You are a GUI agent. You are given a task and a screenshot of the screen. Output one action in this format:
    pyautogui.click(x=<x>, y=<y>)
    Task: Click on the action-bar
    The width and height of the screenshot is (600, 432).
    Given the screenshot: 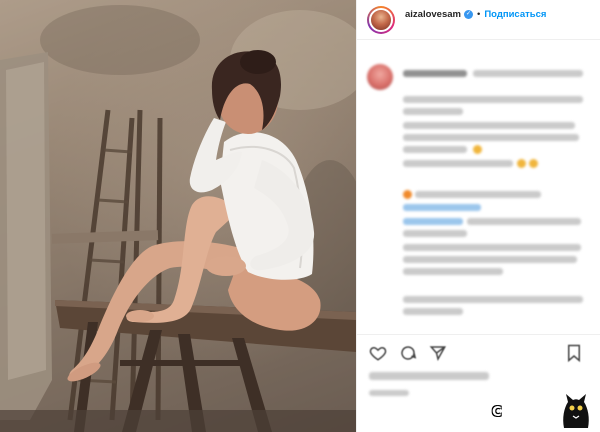 What is the action you would take?
    pyautogui.click(x=478, y=352)
    